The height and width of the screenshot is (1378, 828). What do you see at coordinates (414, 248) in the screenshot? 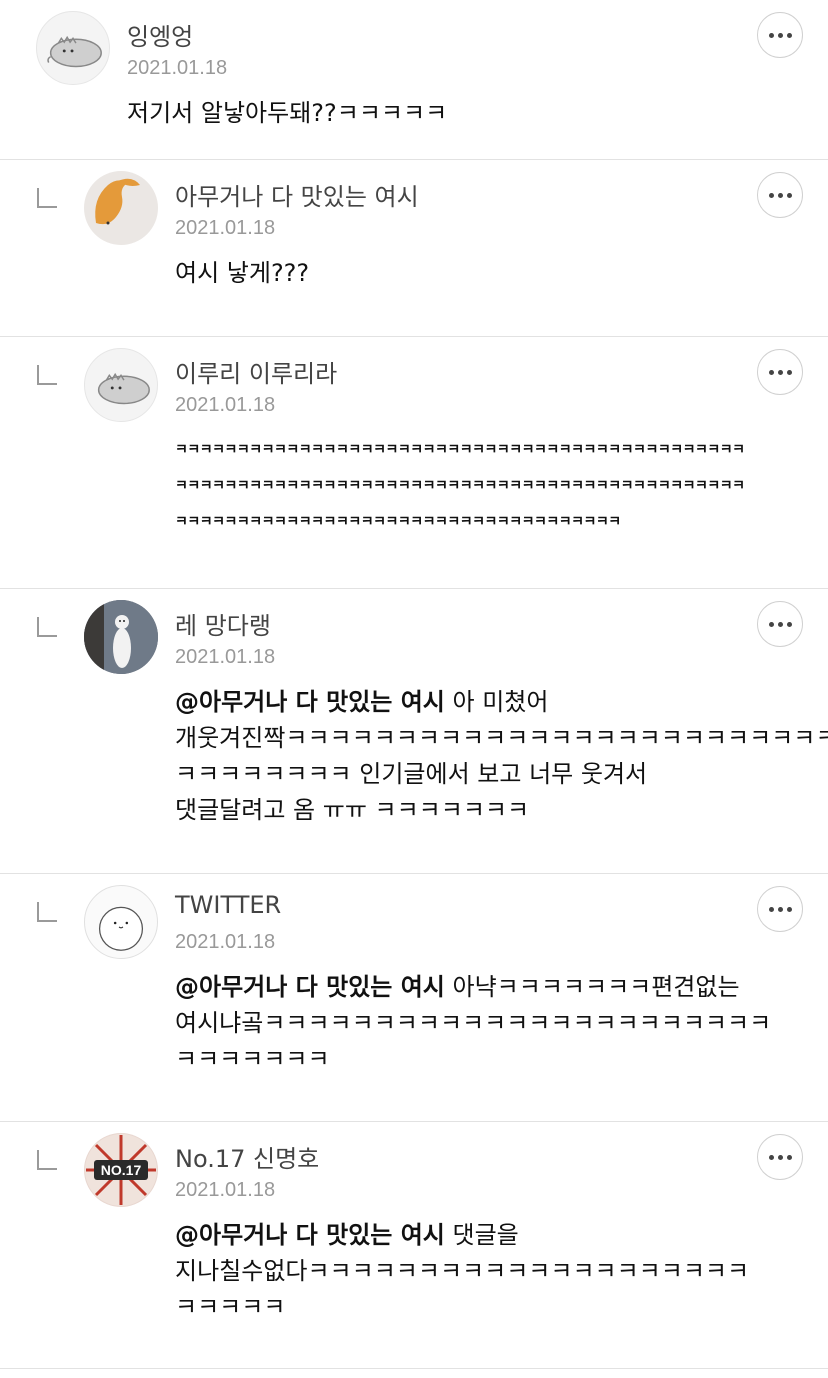
I see `reply-comment: 아무거나 다 맛있는 여시 2021.01.18 여시 낳게???` at bounding box center [414, 248].